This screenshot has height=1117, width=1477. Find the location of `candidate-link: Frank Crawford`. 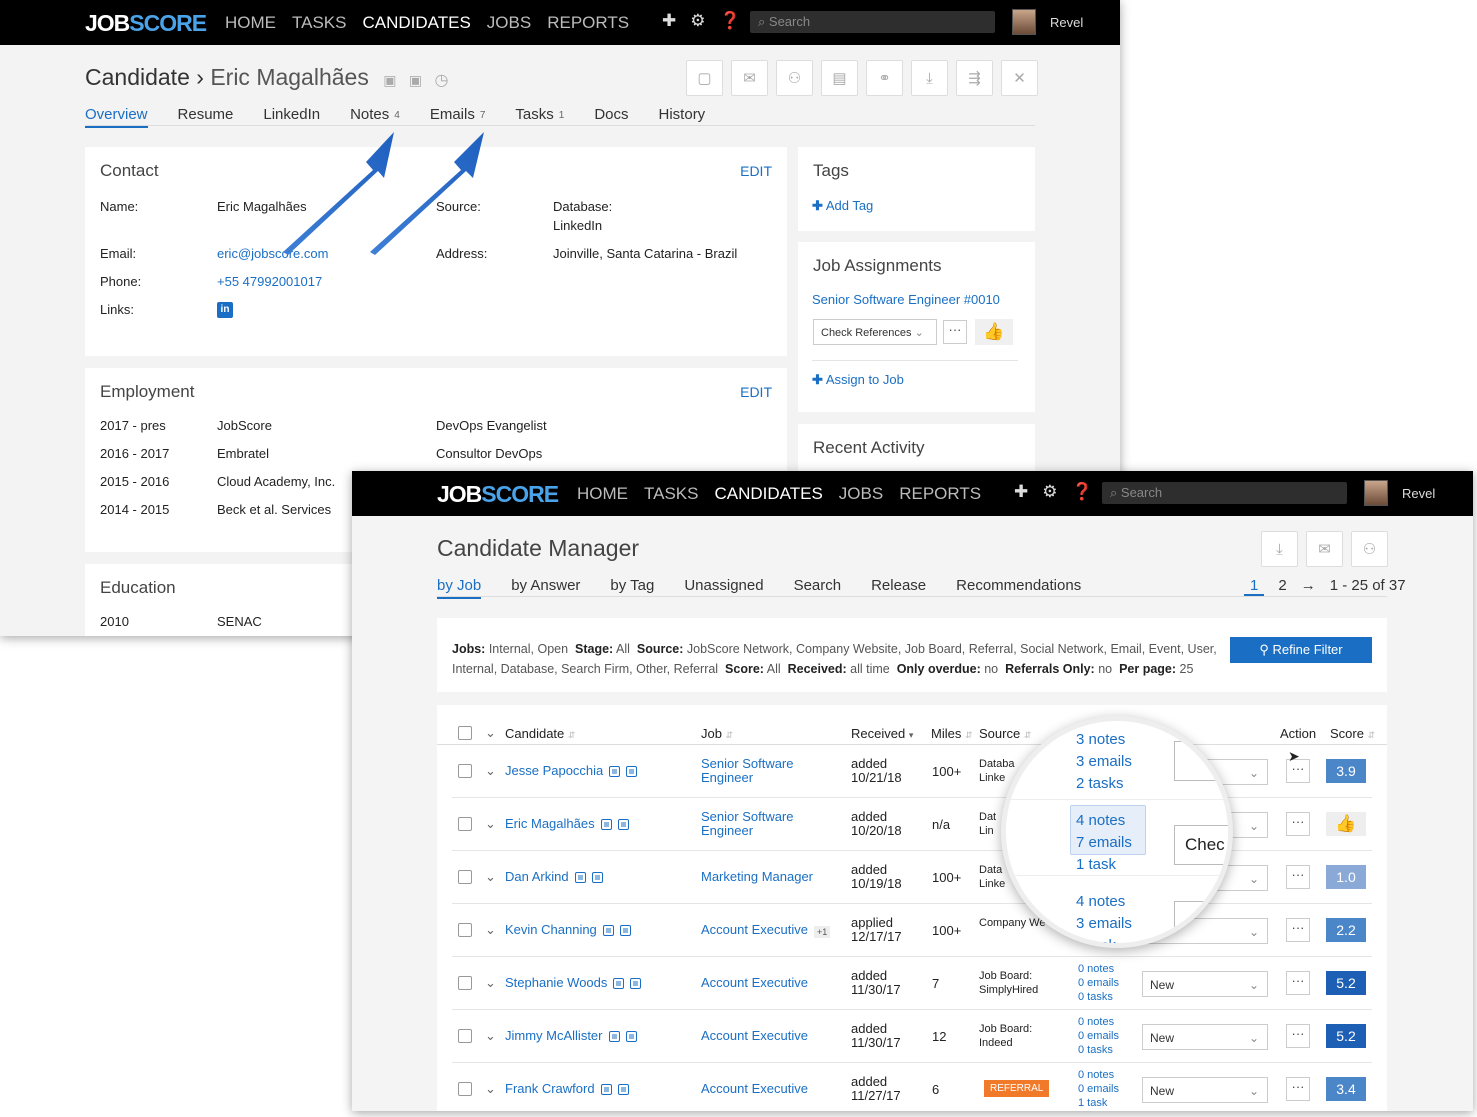

candidate-link: Frank Crawford is located at coordinates (567, 1088).